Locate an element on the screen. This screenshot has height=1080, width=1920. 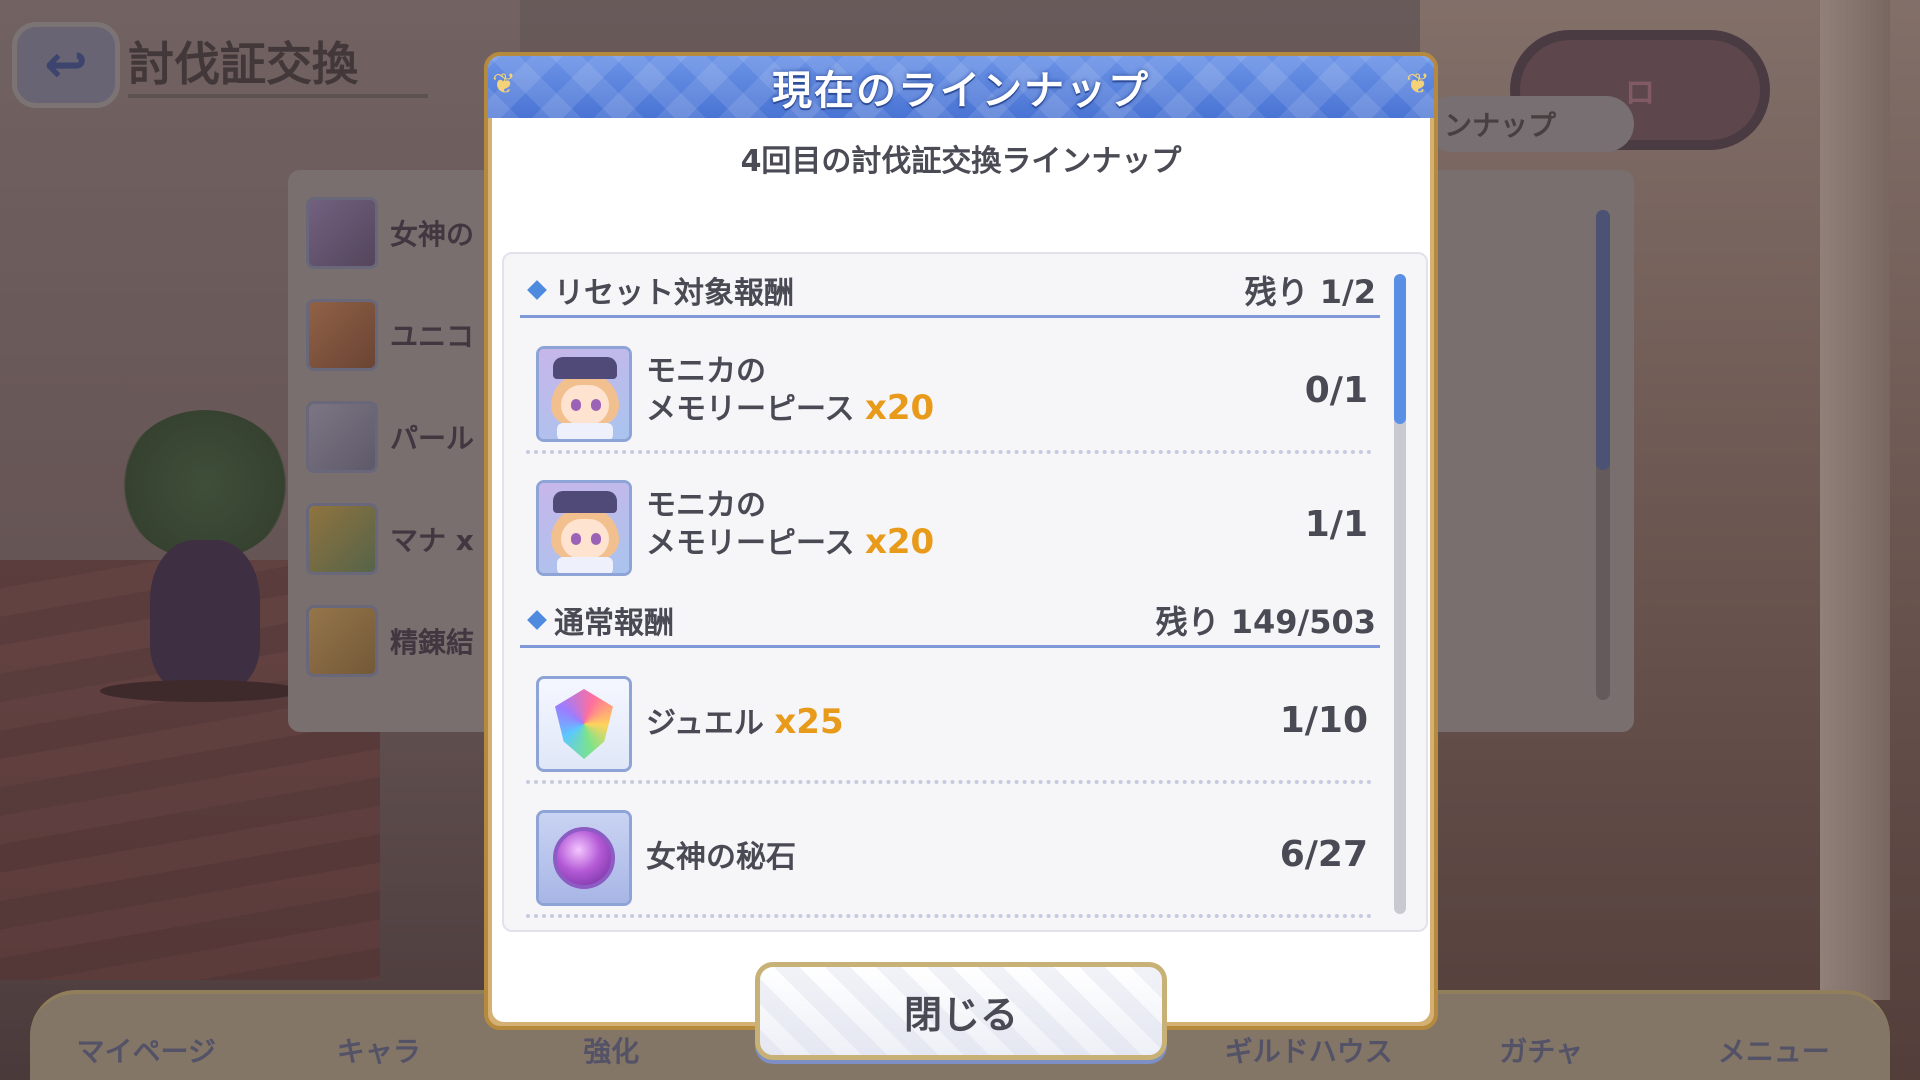
reward-exchange-count: 6/27 is located at coordinates (1323, 854).